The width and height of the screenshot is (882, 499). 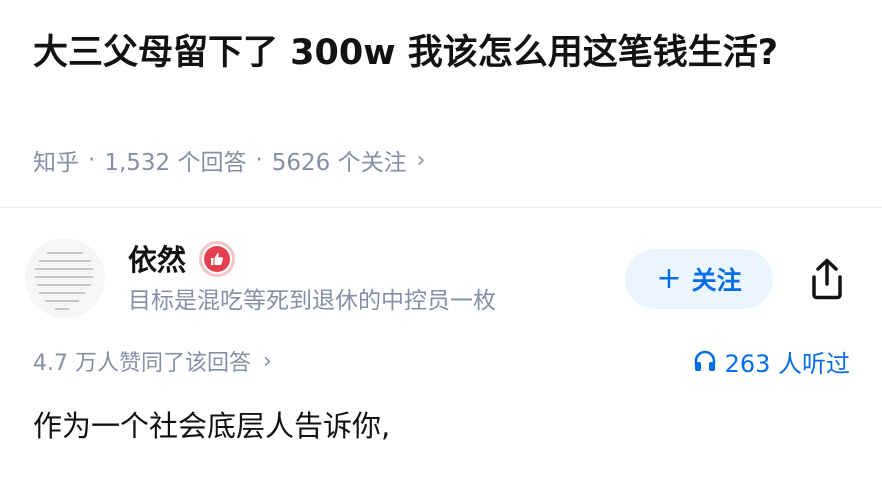 What do you see at coordinates (157, 260) in the screenshot?
I see `author-name: 依然` at bounding box center [157, 260].